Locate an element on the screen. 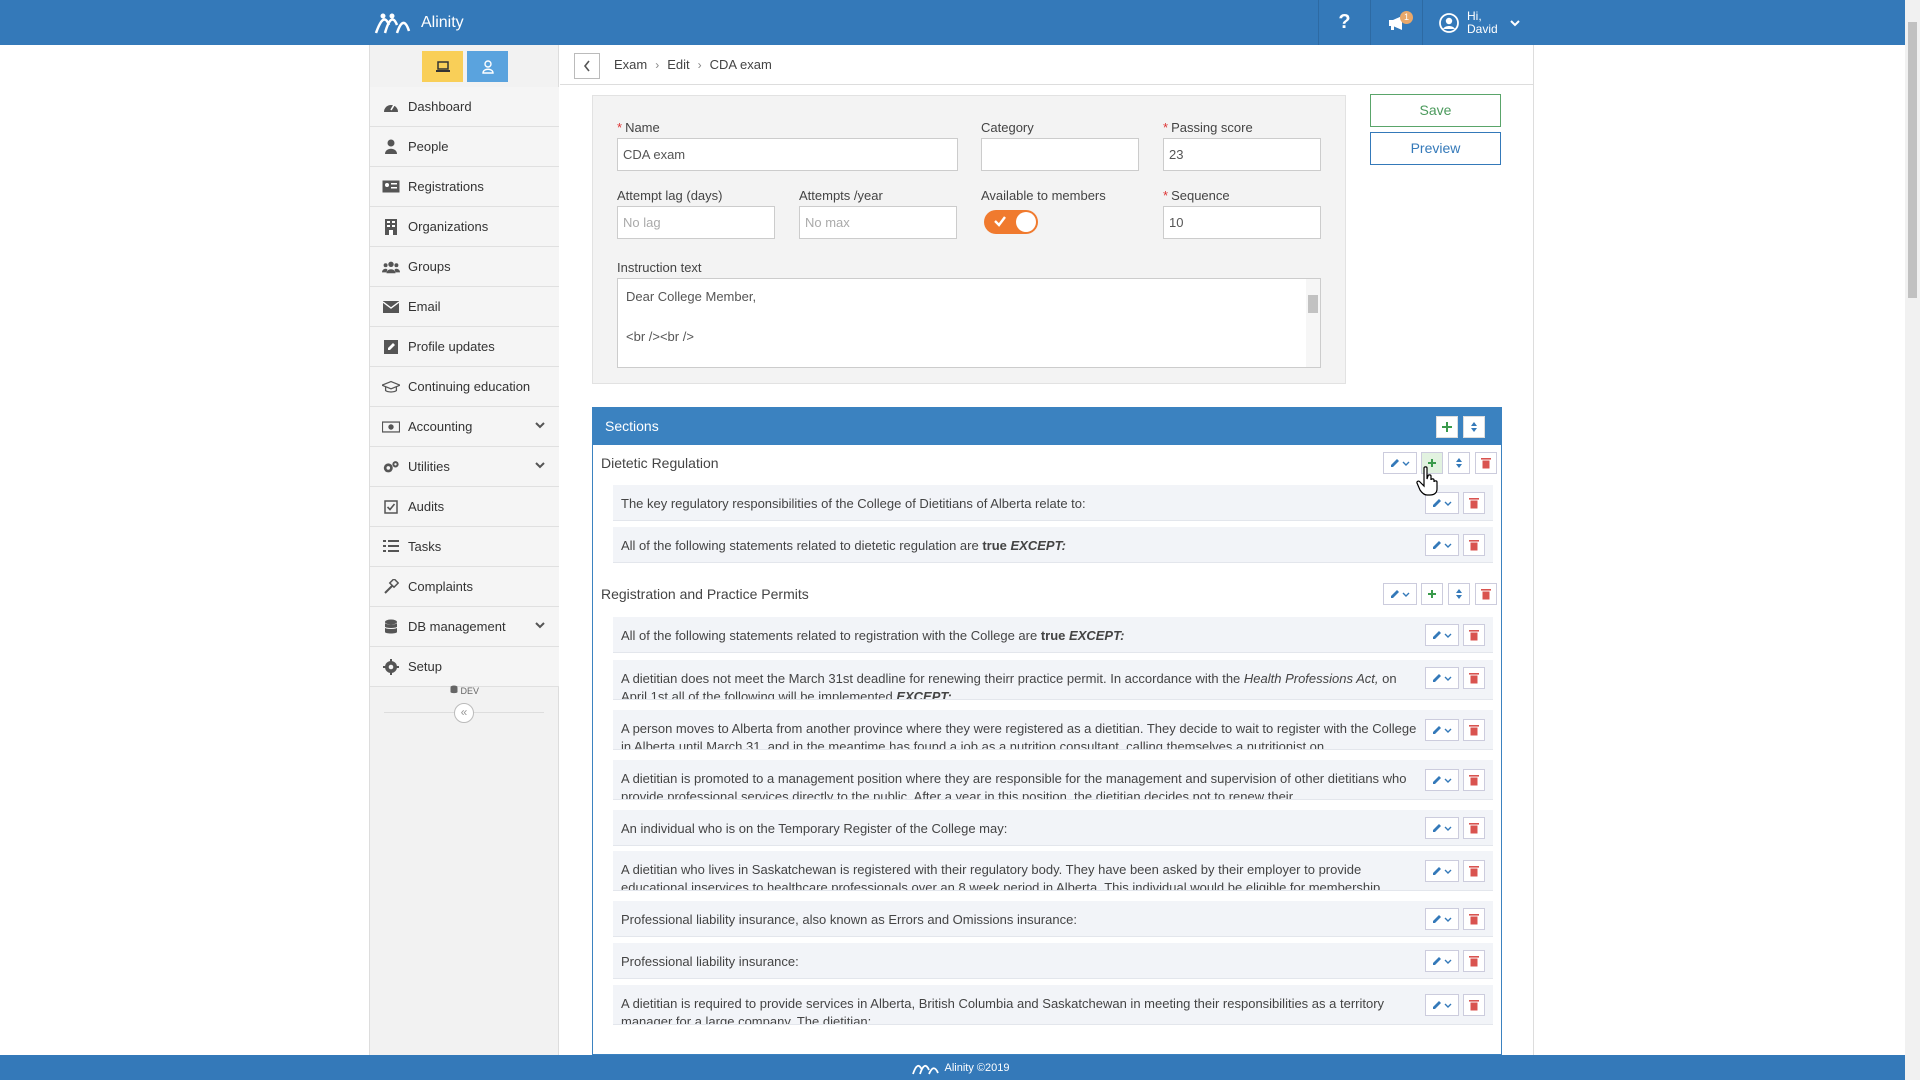 This screenshot has height=1080, width=1920. mode-toggle is located at coordinates (465, 66).